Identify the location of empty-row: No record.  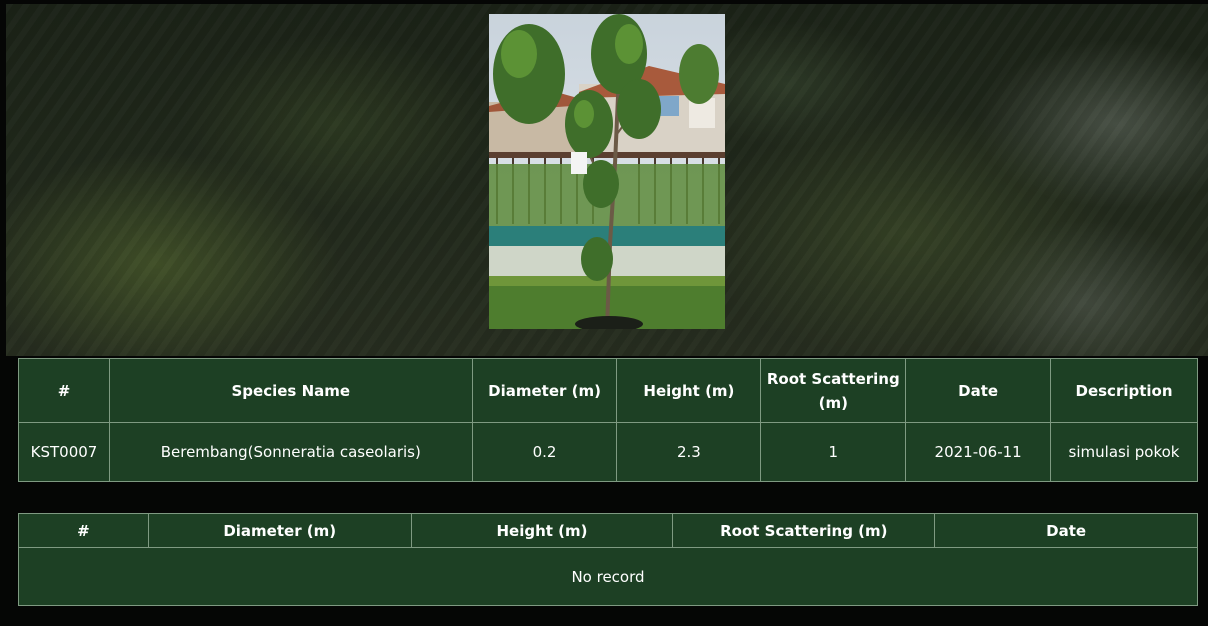
(608, 576).